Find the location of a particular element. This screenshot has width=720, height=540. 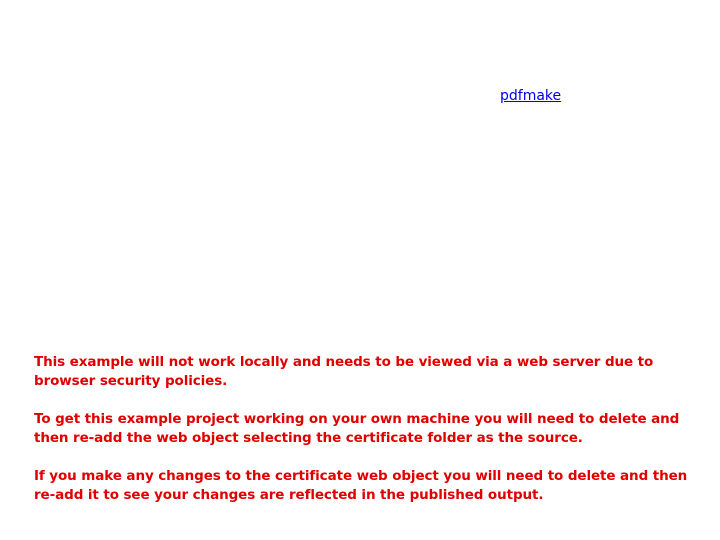

pdfmake-link: pdfmake is located at coordinates (530, 96).